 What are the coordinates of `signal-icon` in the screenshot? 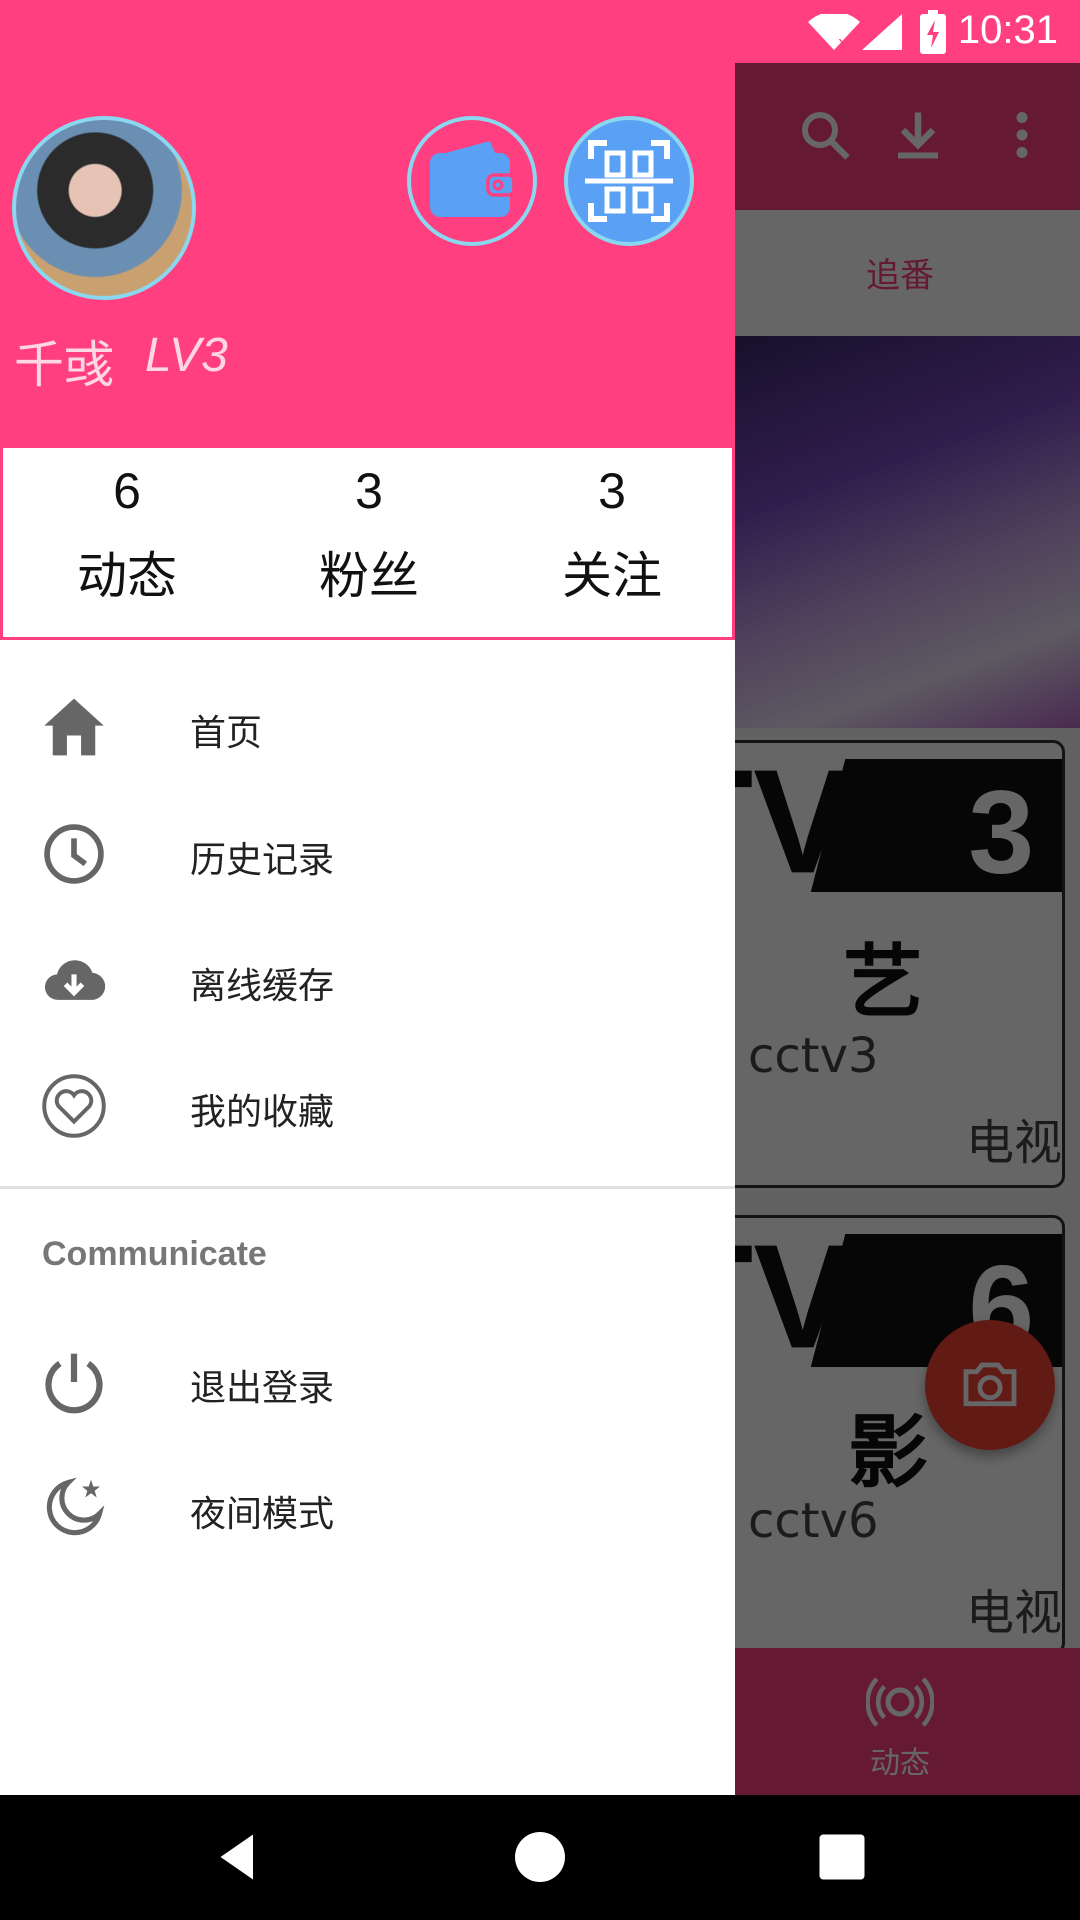 It's located at (882, 32).